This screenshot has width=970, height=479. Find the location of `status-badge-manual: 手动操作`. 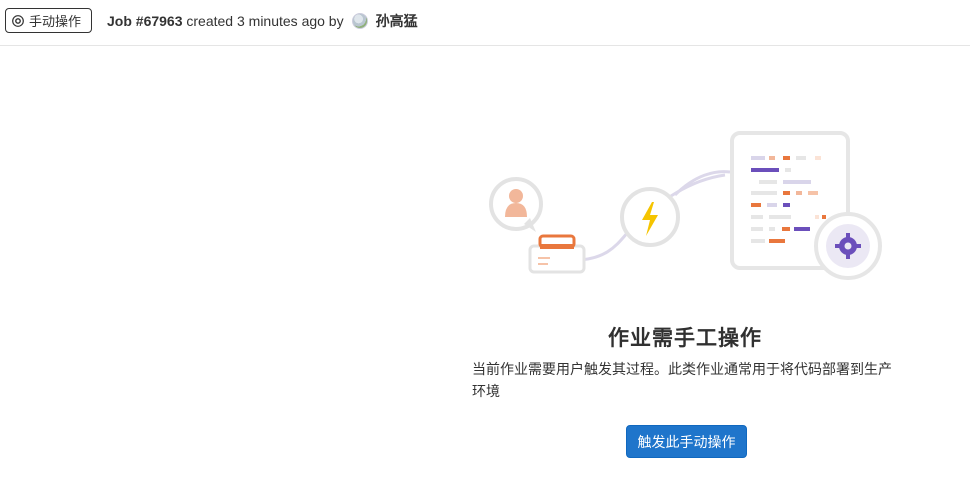

status-badge-manual: 手动操作 is located at coordinates (49, 20).